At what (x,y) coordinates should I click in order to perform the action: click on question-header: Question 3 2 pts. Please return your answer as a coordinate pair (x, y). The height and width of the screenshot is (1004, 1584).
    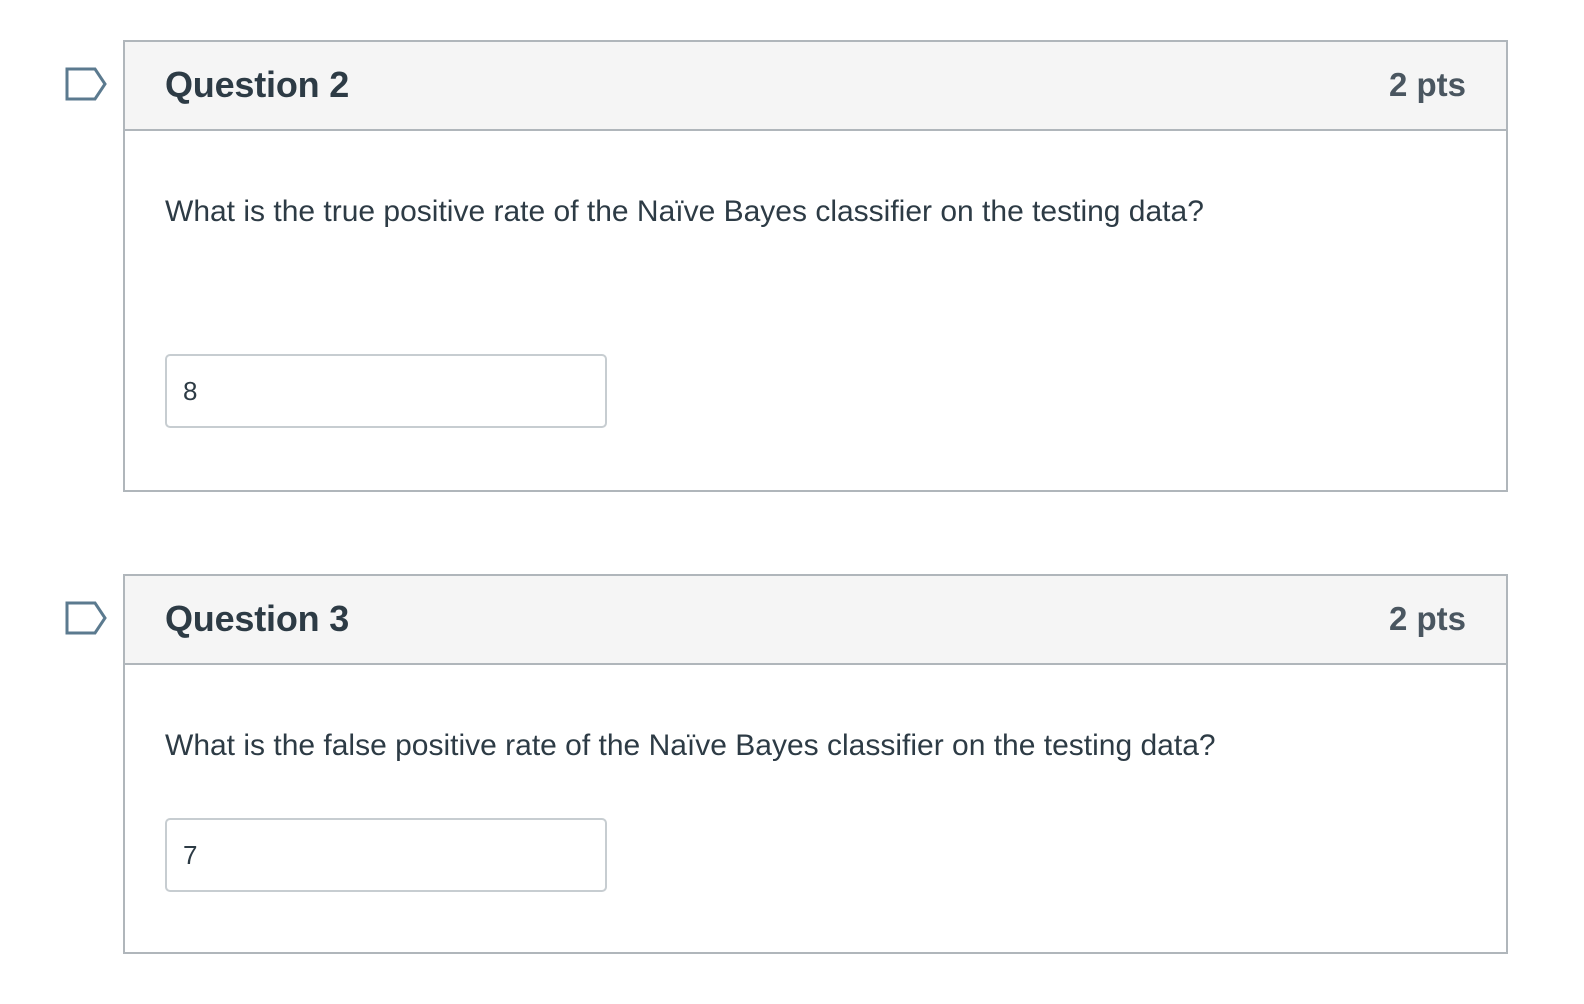
    Looking at the image, I should click on (815, 620).